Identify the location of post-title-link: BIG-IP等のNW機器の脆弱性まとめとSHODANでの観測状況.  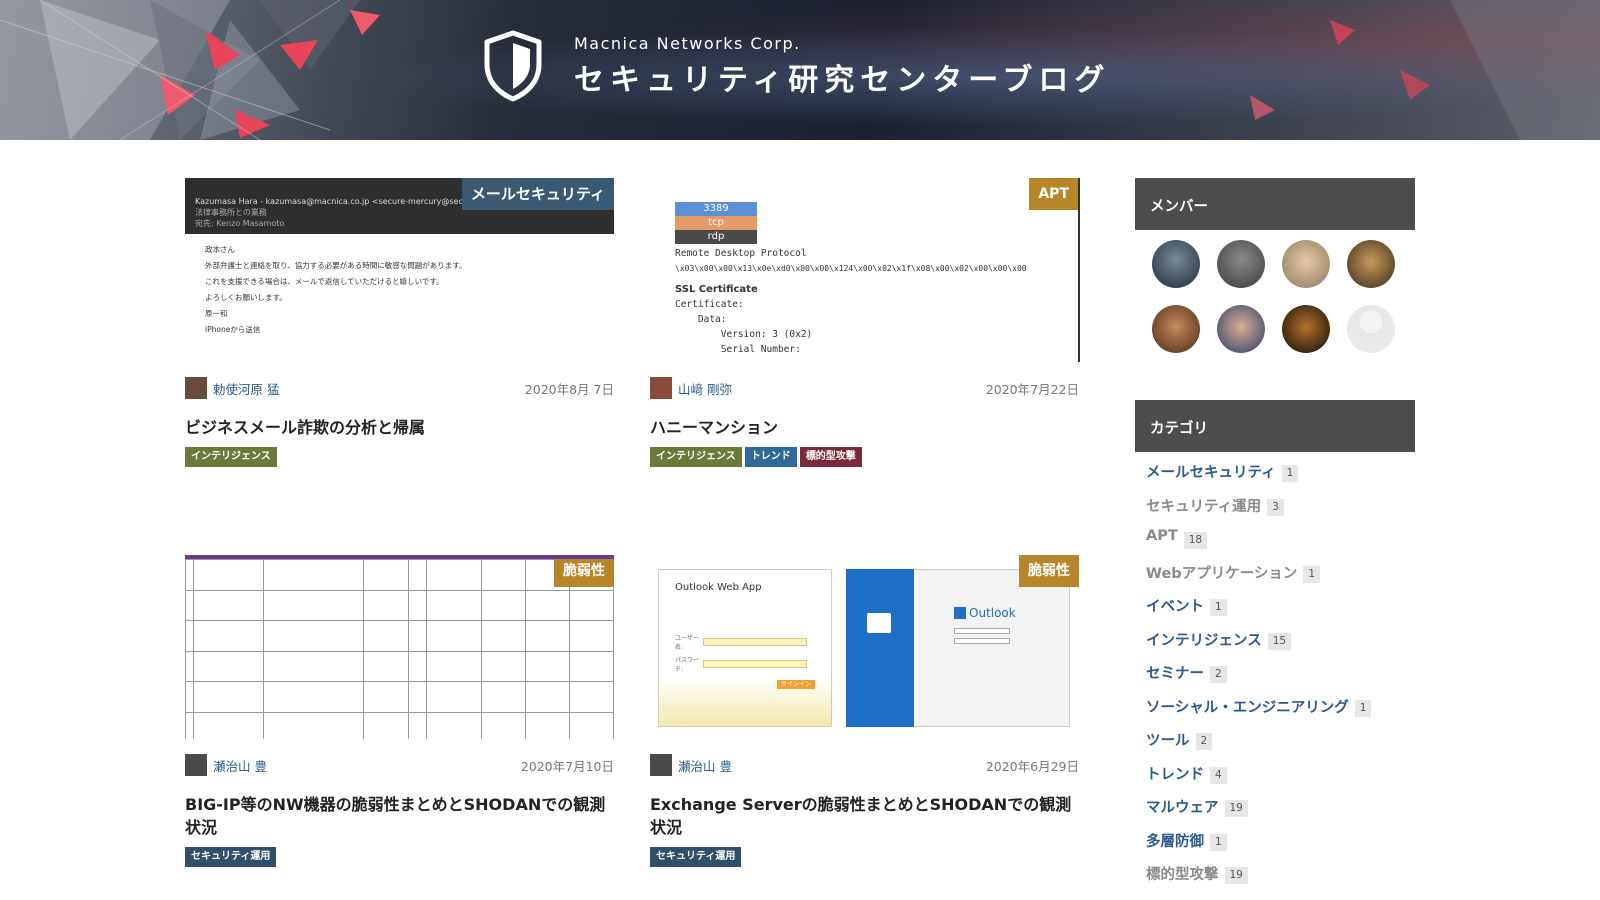
(399, 816).